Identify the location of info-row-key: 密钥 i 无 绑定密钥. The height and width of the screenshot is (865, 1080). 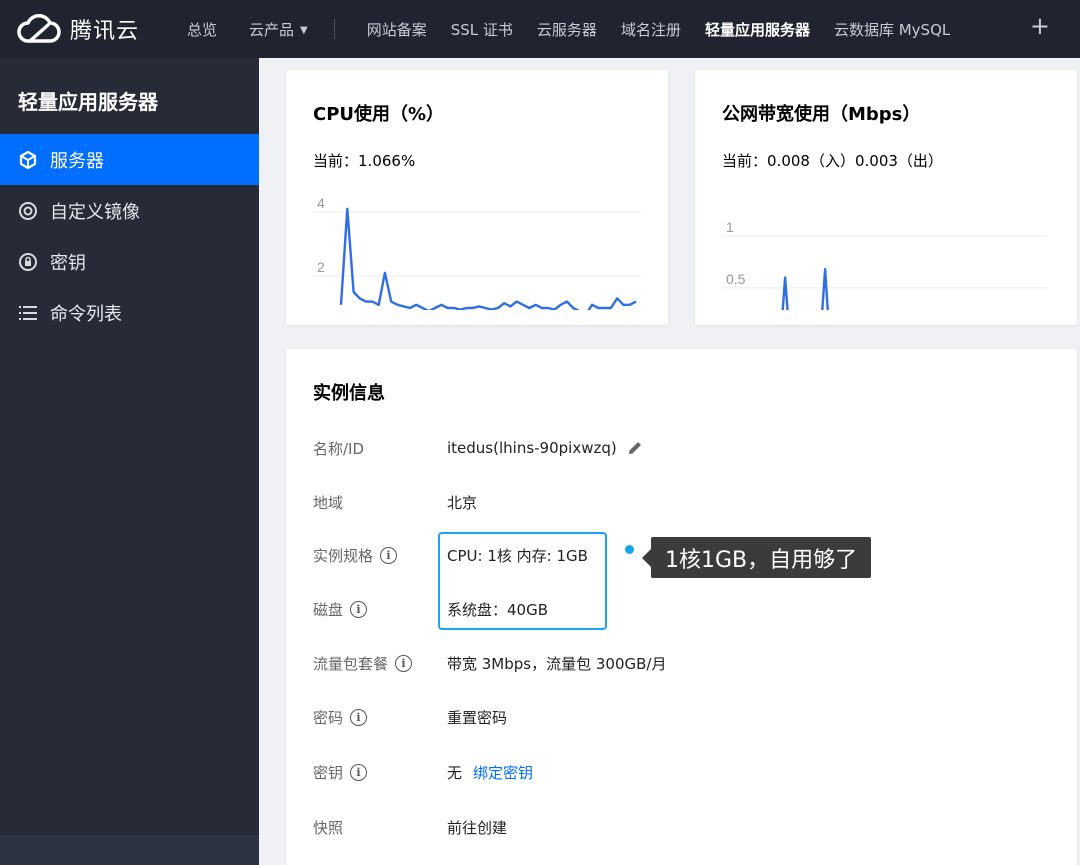
(423, 772).